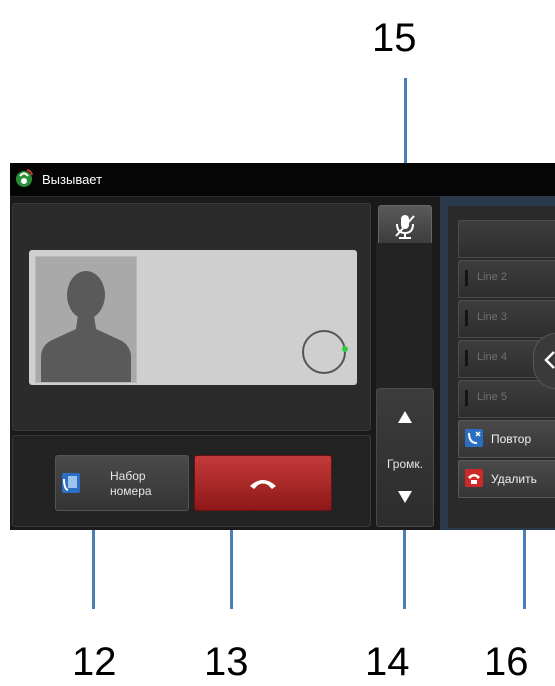 This screenshot has height=686, width=555. What do you see at coordinates (492, 317) in the screenshot?
I see `line-key-label: Line 3` at bounding box center [492, 317].